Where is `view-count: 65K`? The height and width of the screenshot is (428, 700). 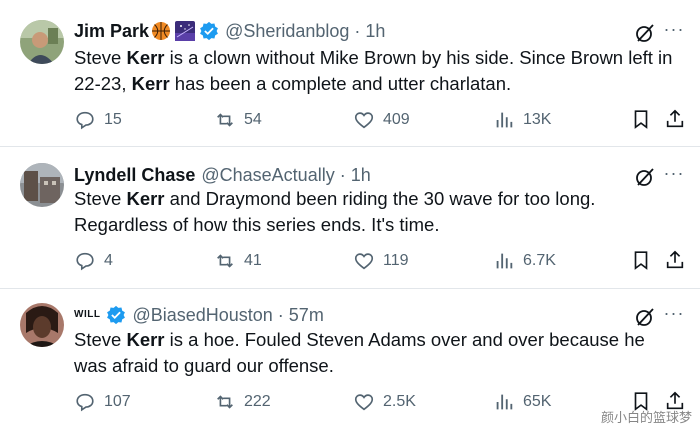 view-count: 65K is located at coordinates (537, 401).